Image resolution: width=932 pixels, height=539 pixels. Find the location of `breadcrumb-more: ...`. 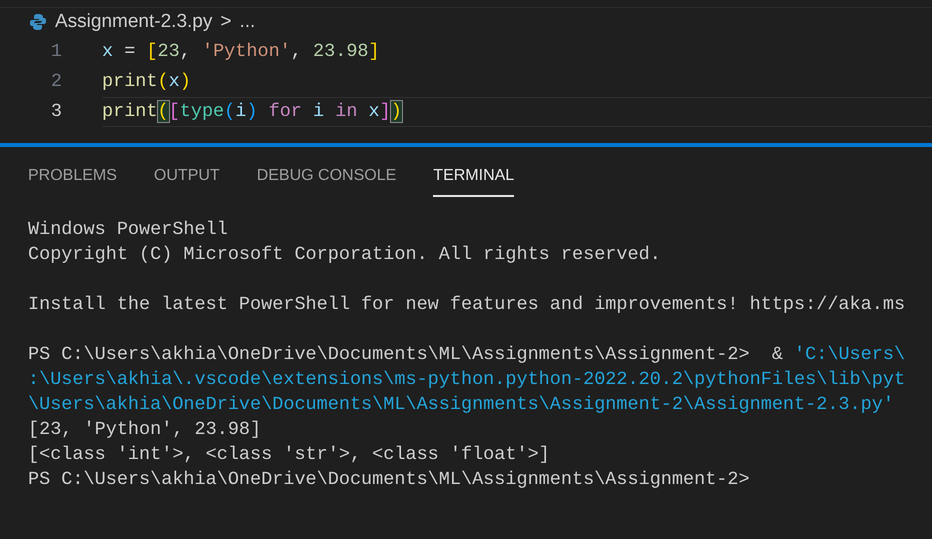

breadcrumb-more: ... is located at coordinates (247, 22).